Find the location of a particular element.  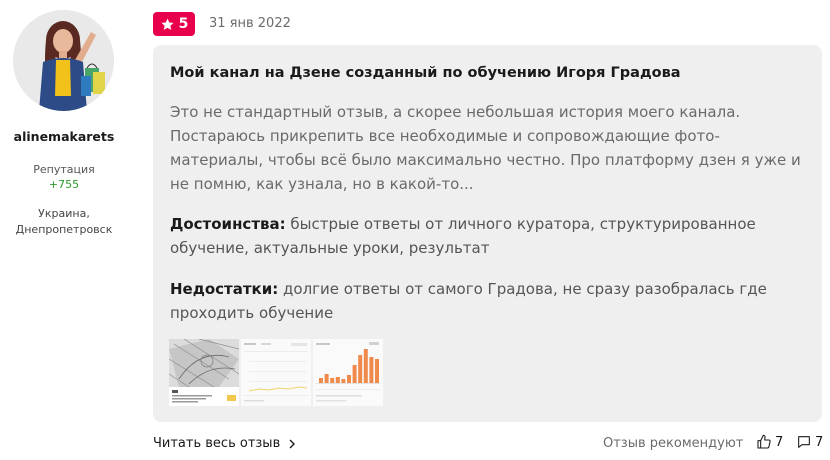

comments-count: 7 is located at coordinates (819, 442).